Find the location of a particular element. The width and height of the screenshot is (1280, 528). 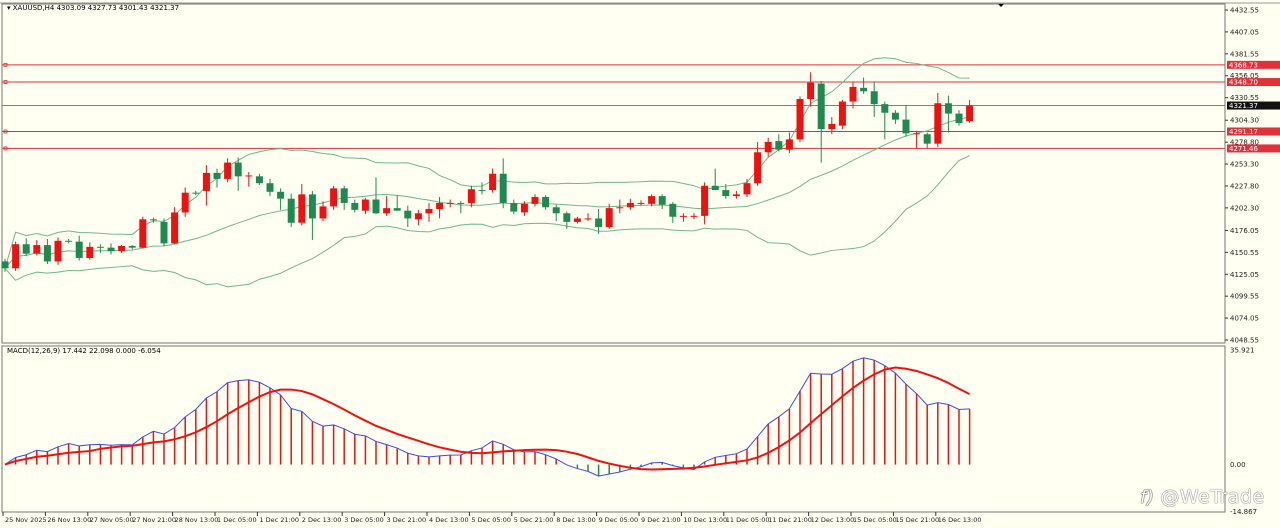

price-tick-label: 4227.80 is located at coordinates (1244, 186).